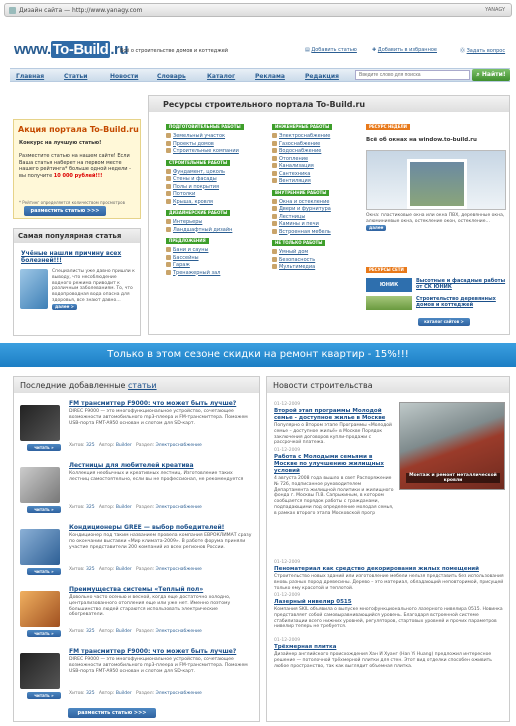 This screenshot has height=726, width=516. What do you see at coordinates (389, 303) in the screenshot?
I see `wooden-house-logo` at bounding box center [389, 303].